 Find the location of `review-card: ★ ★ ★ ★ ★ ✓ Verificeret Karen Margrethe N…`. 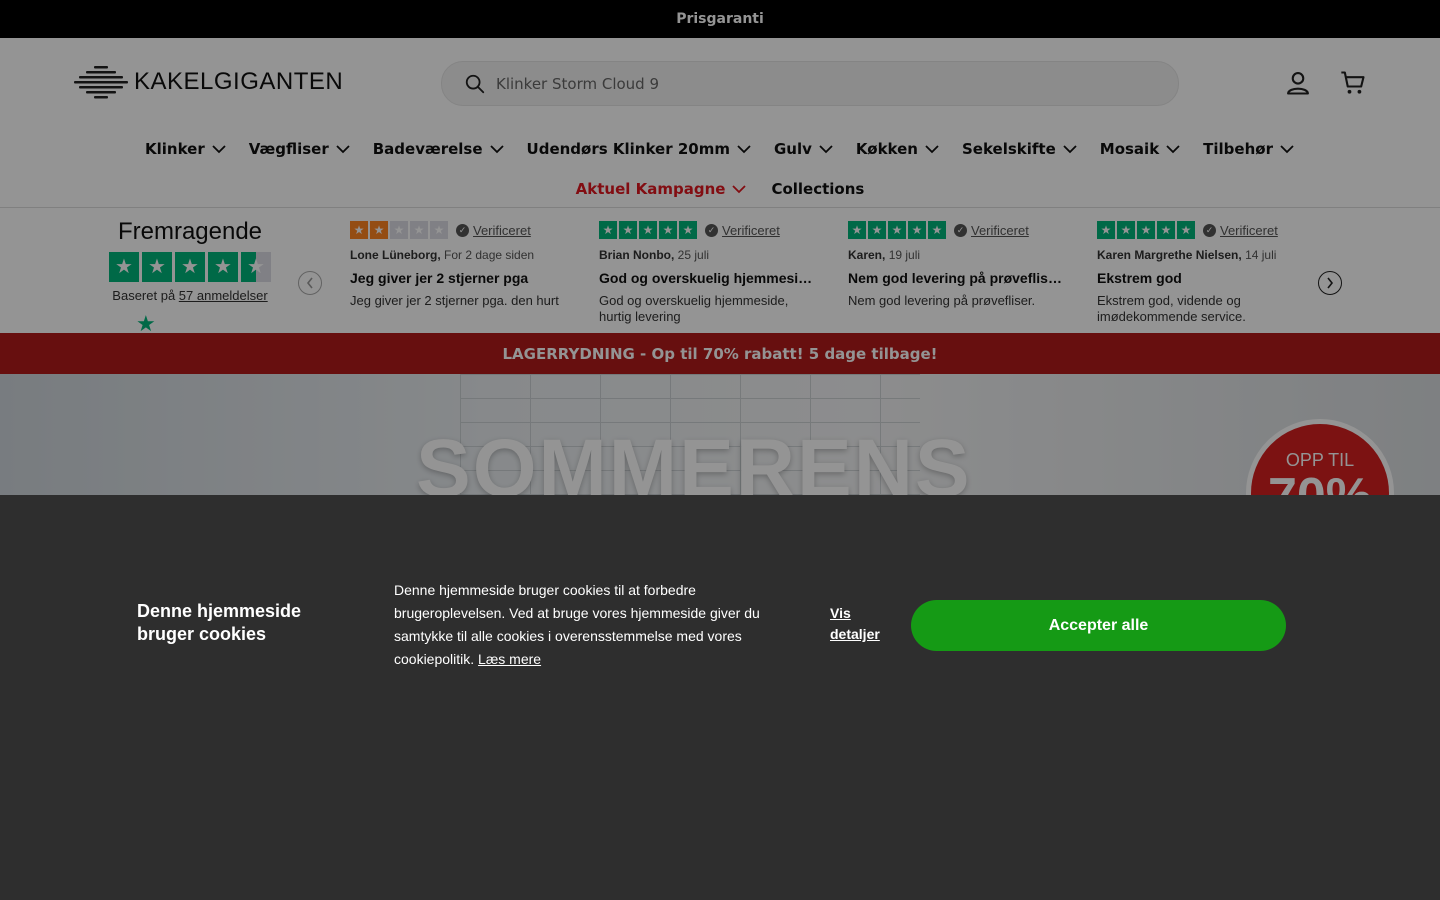

review-card: ★ ★ ★ ★ ★ ✓ Verificeret Karen Margrethe N… is located at coordinates (1207, 273).